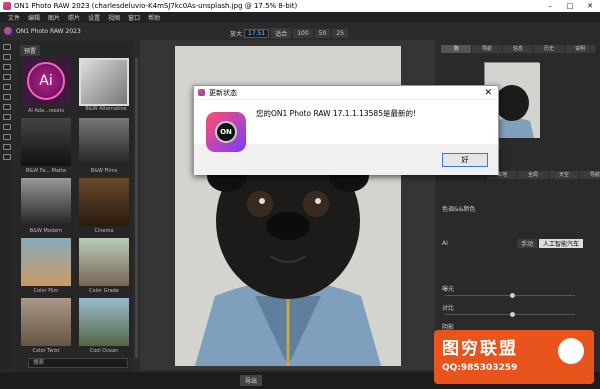 This screenshot has width=600, height=389. Describe the element at coordinates (46, 81) in the screenshot. I see `ai-preset-icon: Ai` at that location.